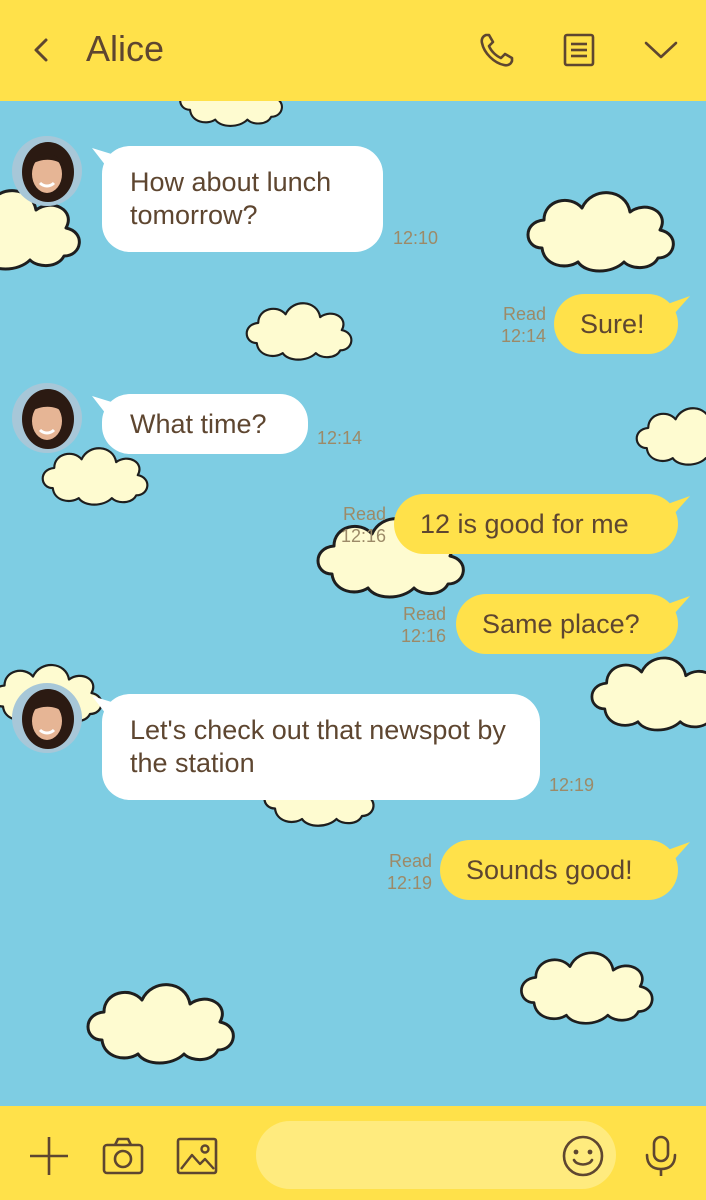  What do you see at coordinates (123, 1156) in the screenshot?
I see `camera-icon` at bounding box center [123, 1156].